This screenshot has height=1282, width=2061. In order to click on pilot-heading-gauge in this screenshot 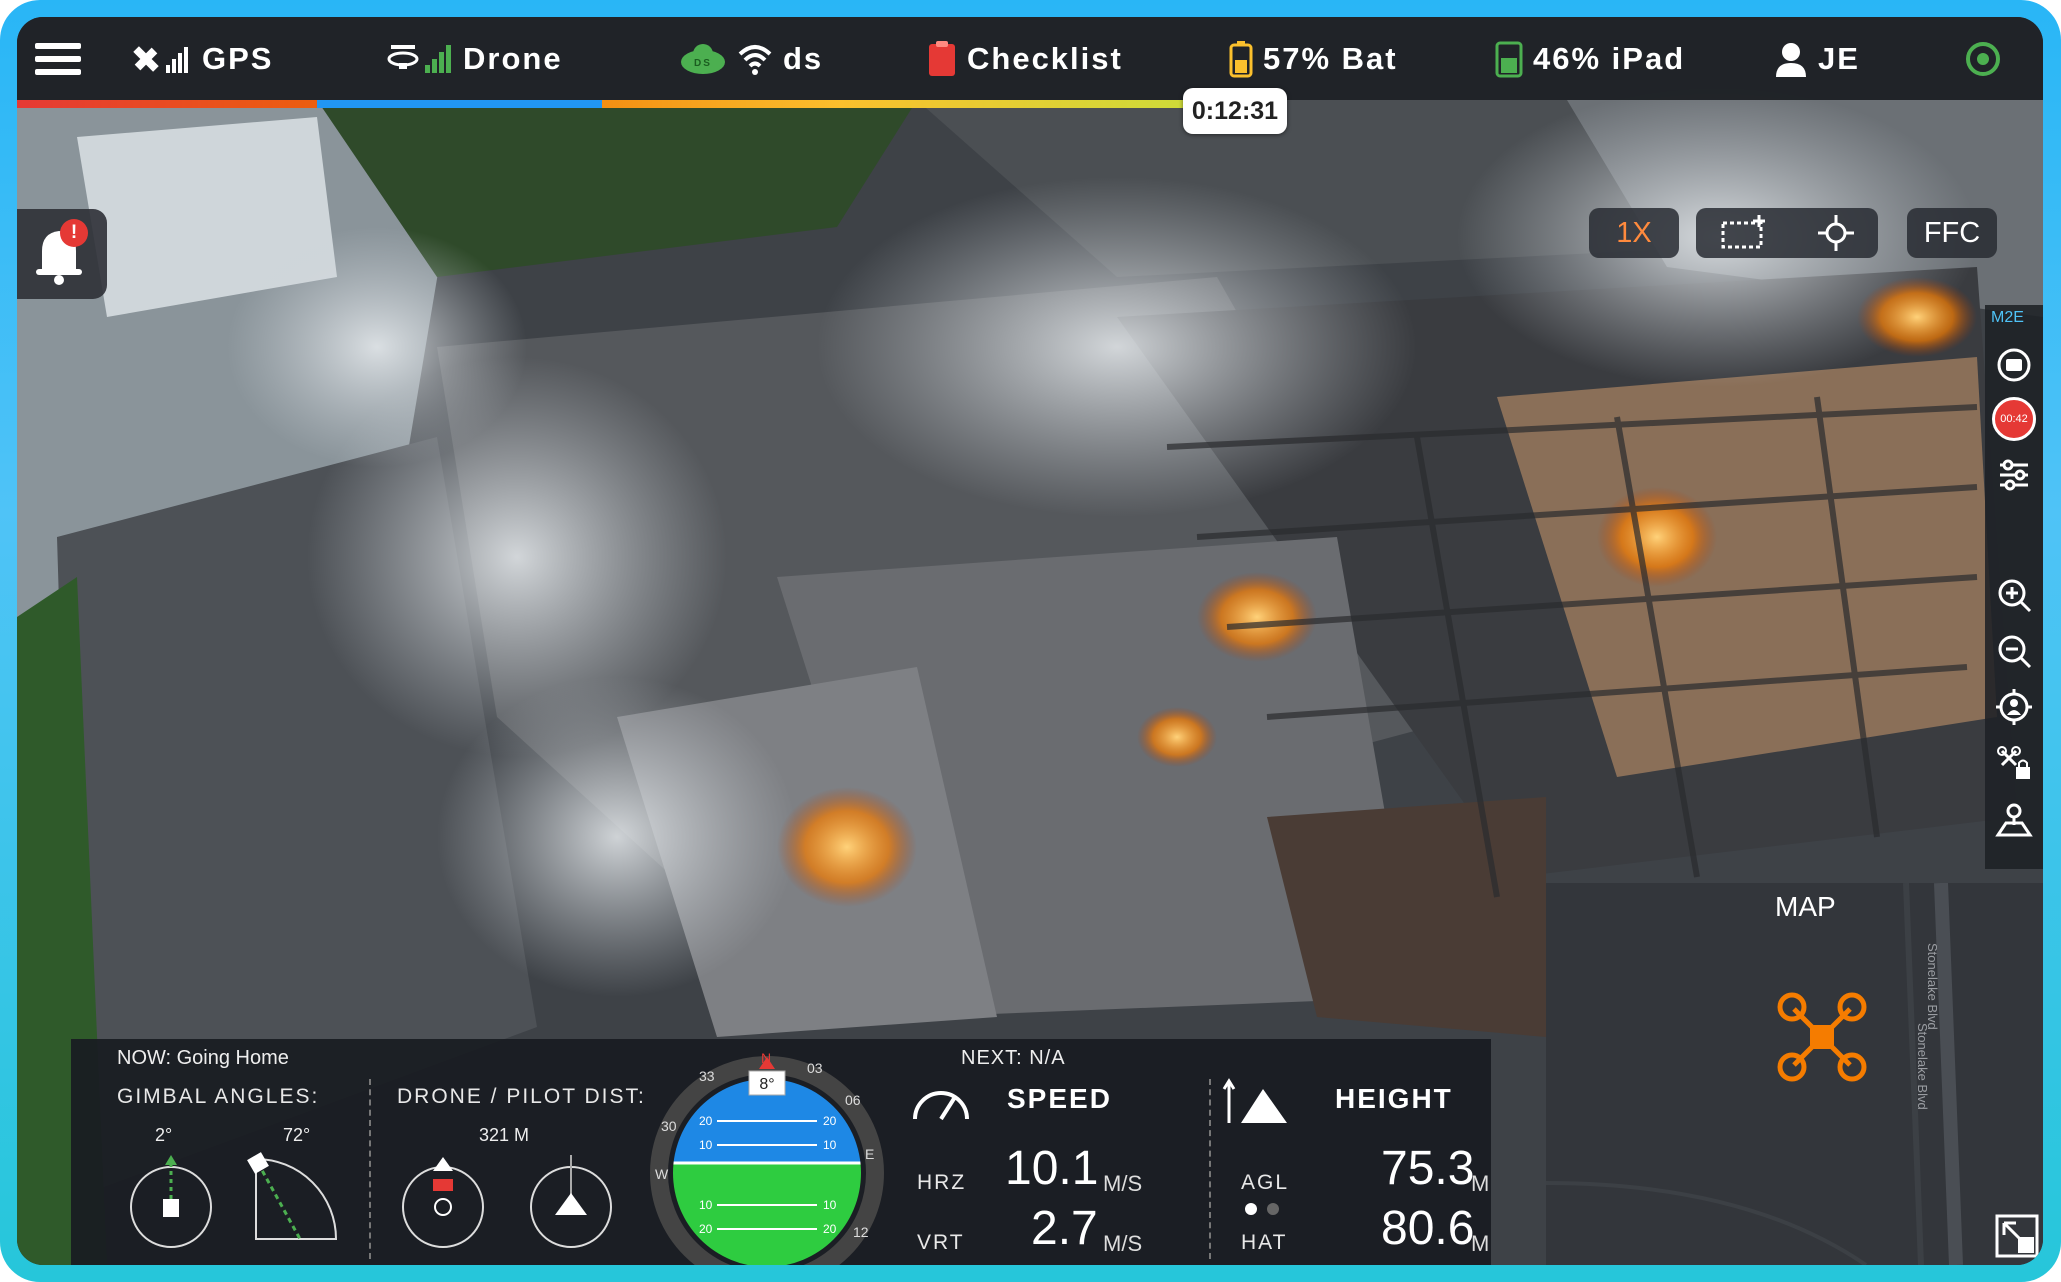, I will do `click(571, 1201)`.